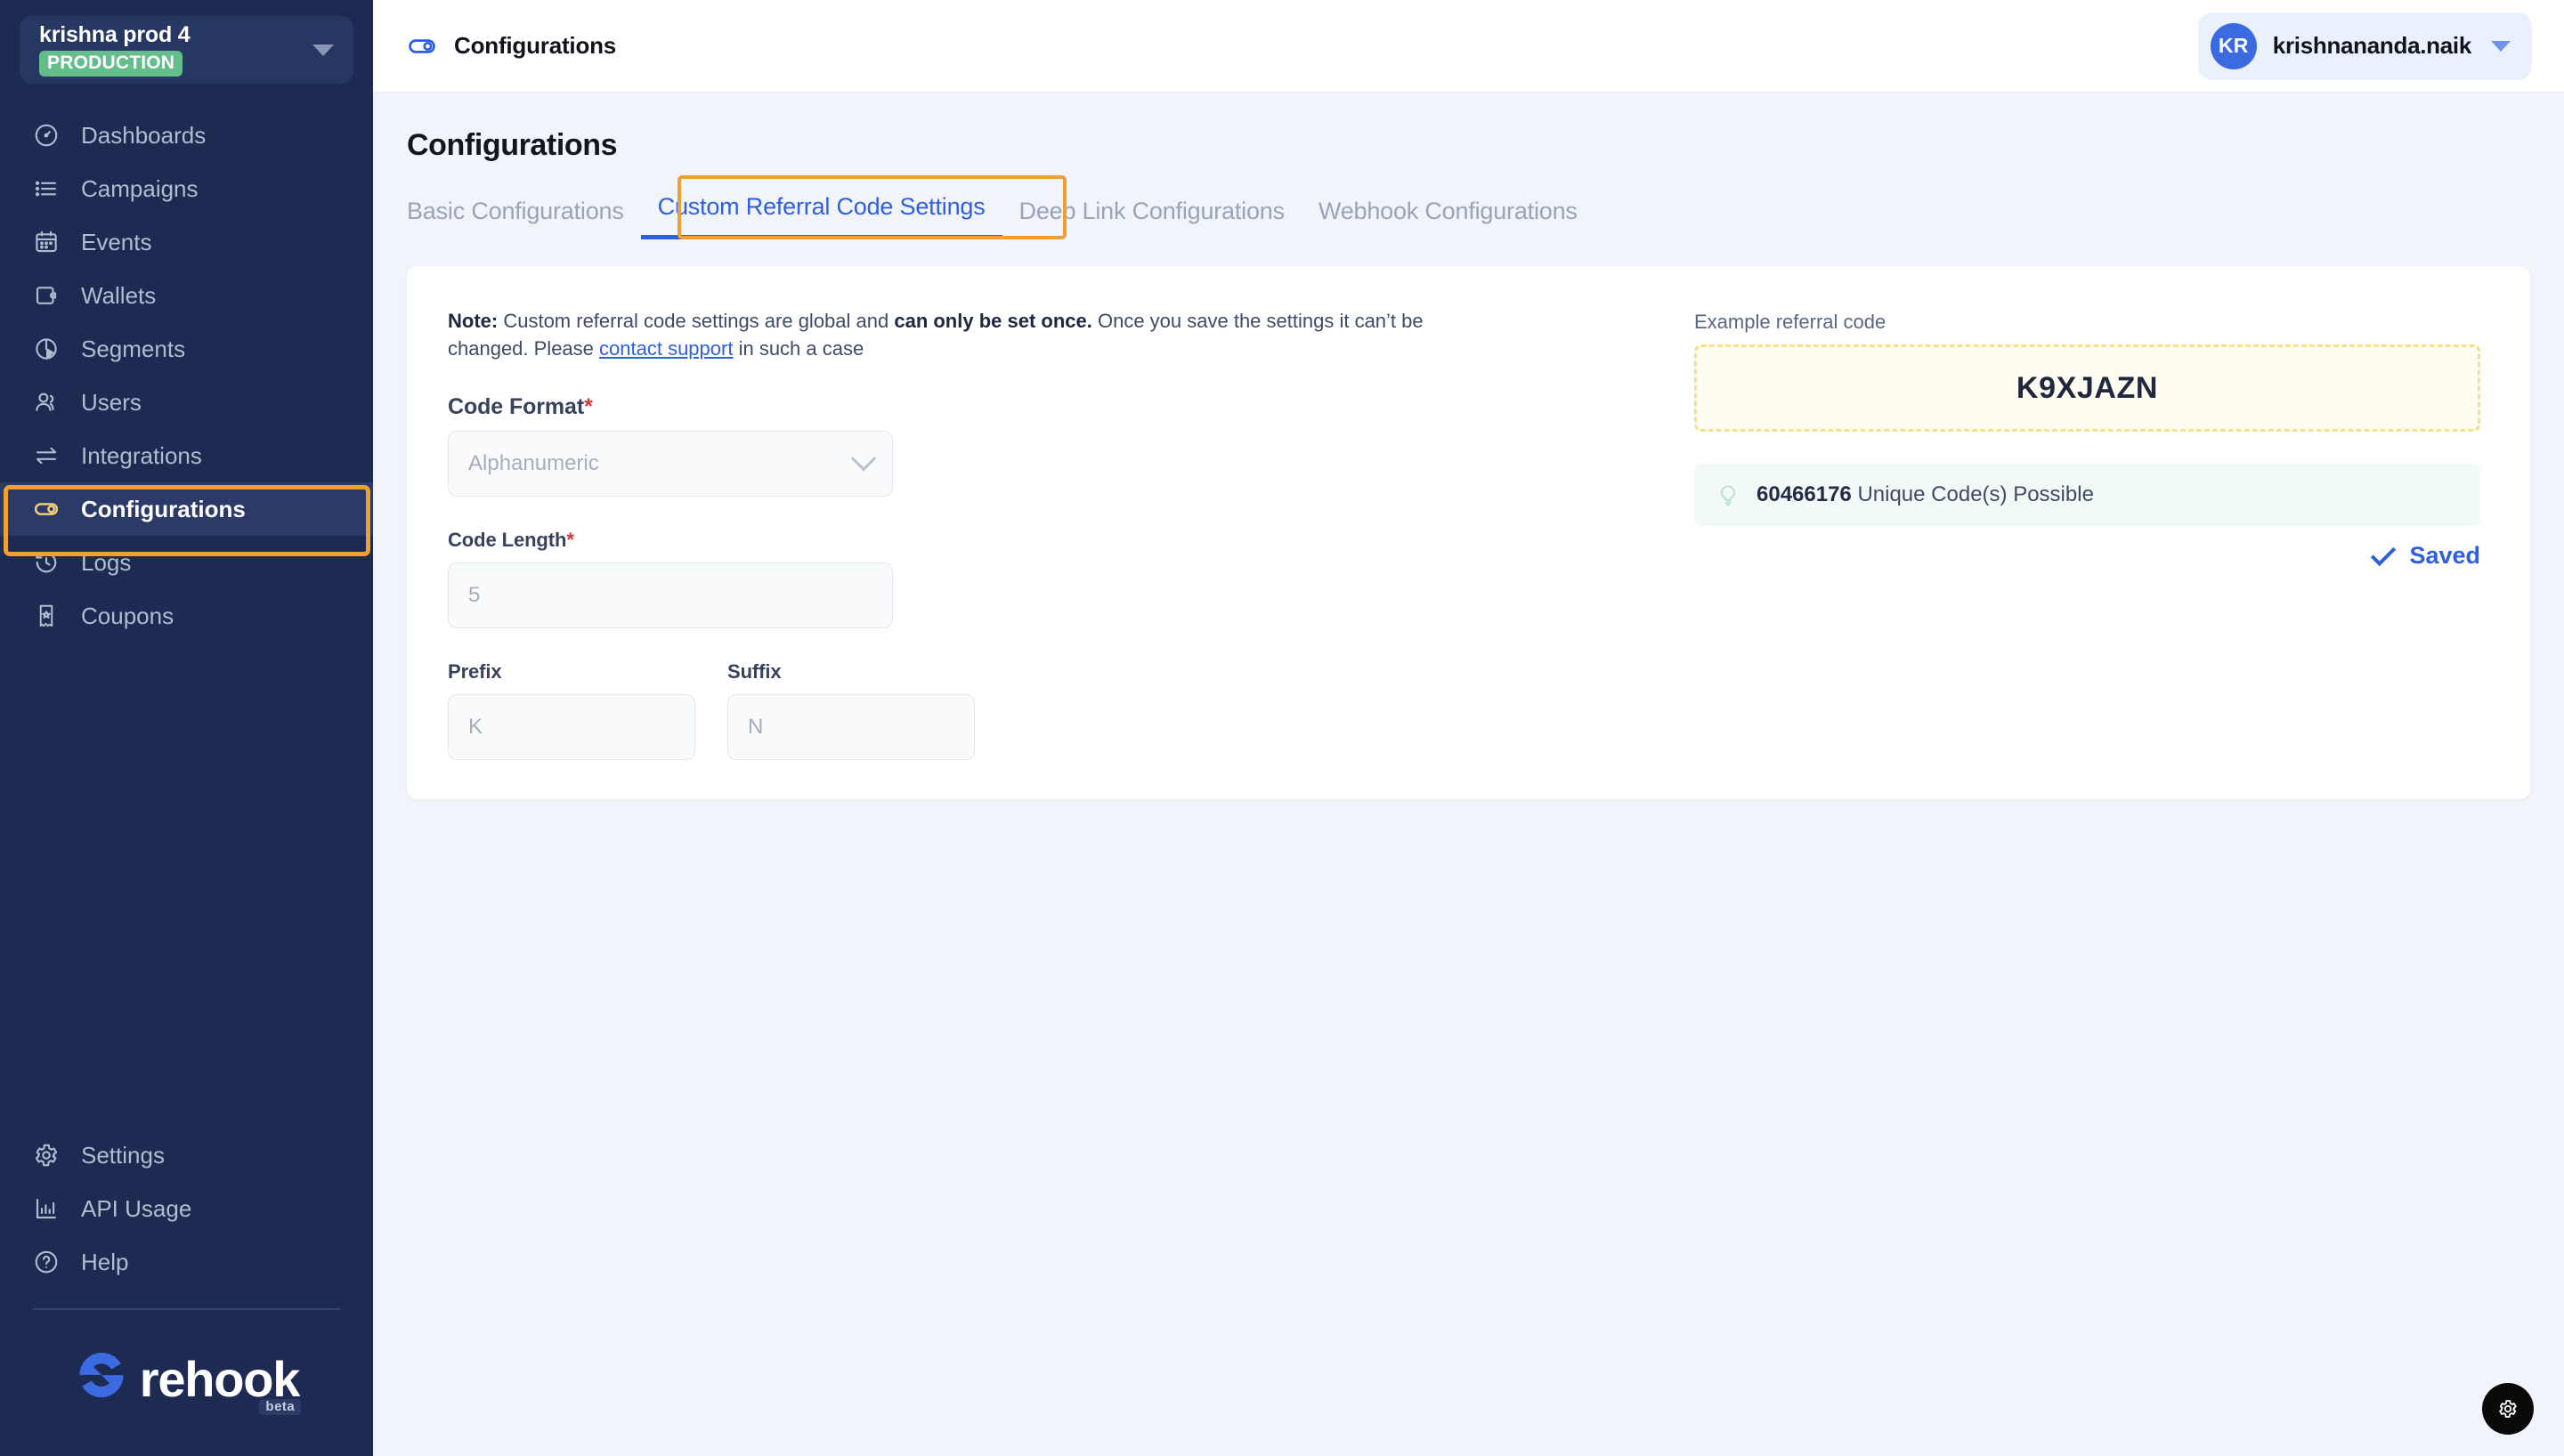 This screenshot has height=1456, width=2564. I want to click on tab-basic-configurations: Basic Configurations, so click(524, 214).